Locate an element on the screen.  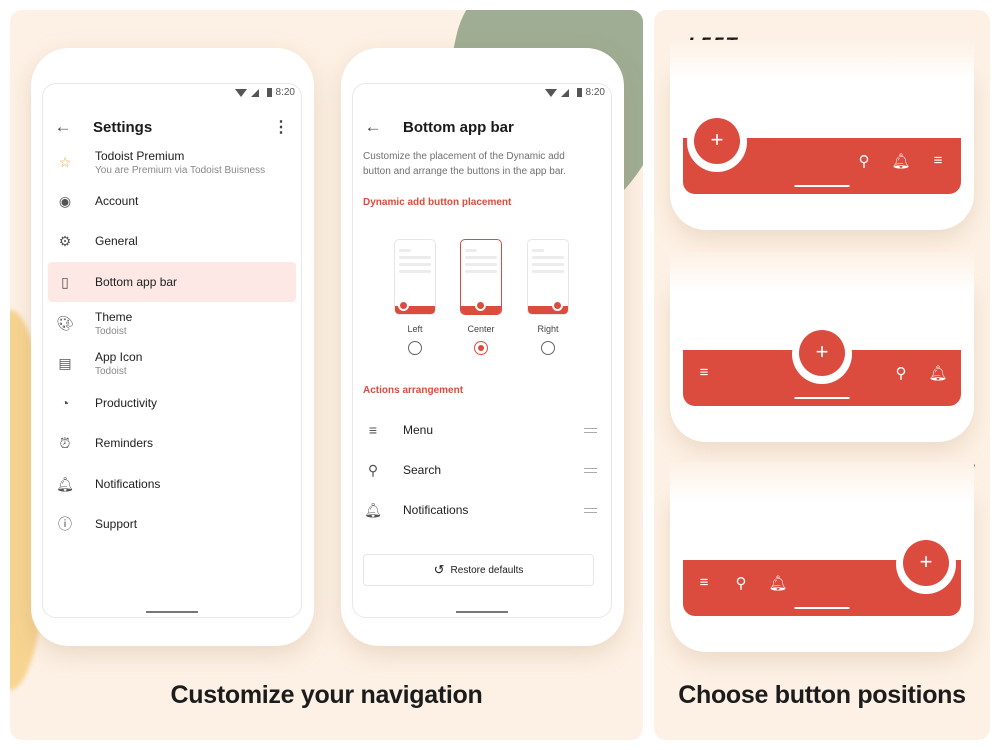
action-row-notifications: 🔔︎ Notifications is located at coordinates (482, 510).